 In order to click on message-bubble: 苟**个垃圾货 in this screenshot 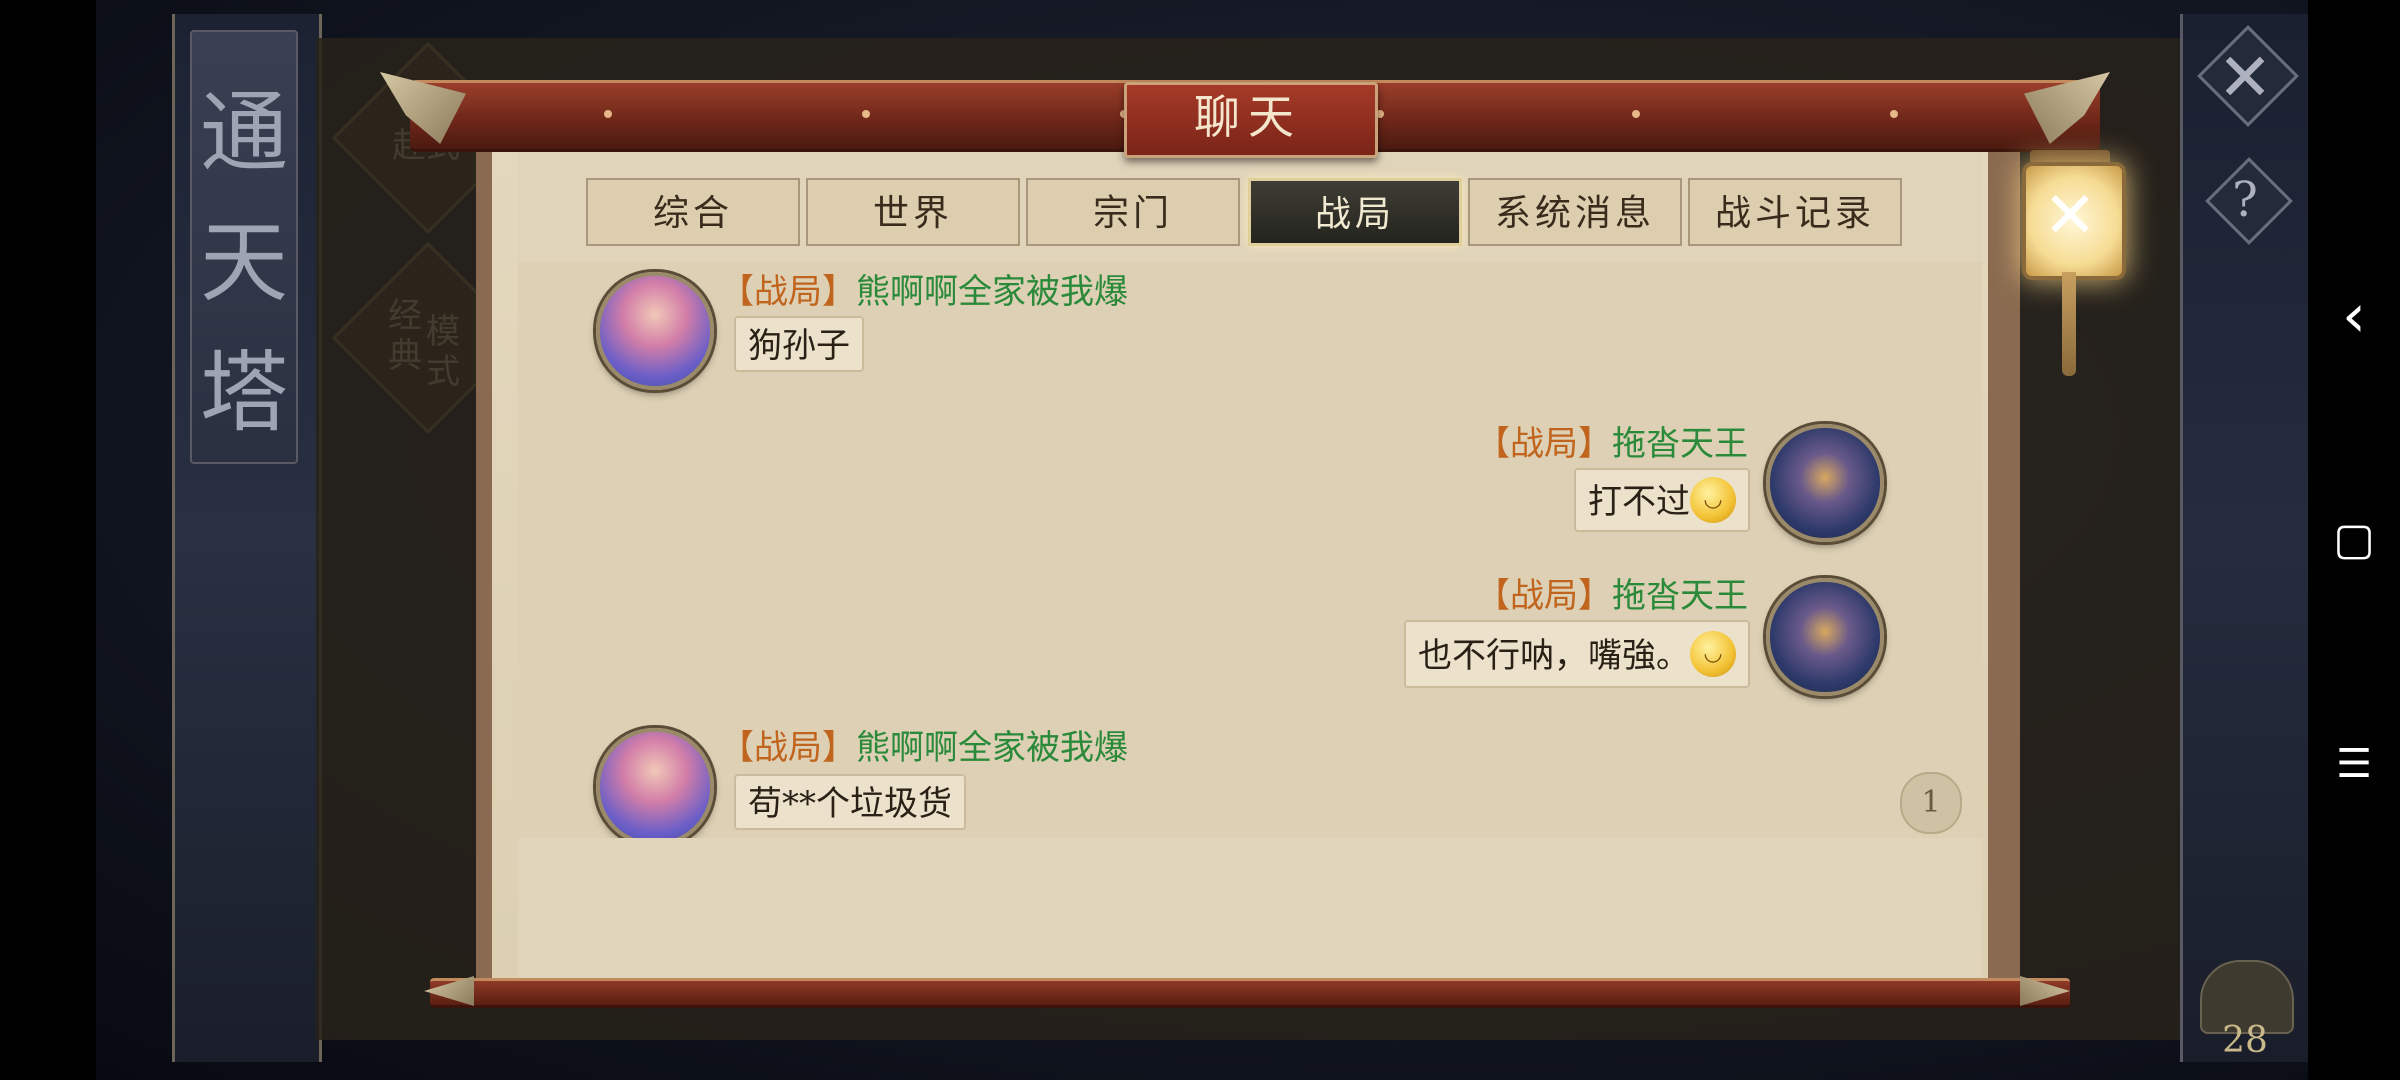, I will do `click(850, 802)`.